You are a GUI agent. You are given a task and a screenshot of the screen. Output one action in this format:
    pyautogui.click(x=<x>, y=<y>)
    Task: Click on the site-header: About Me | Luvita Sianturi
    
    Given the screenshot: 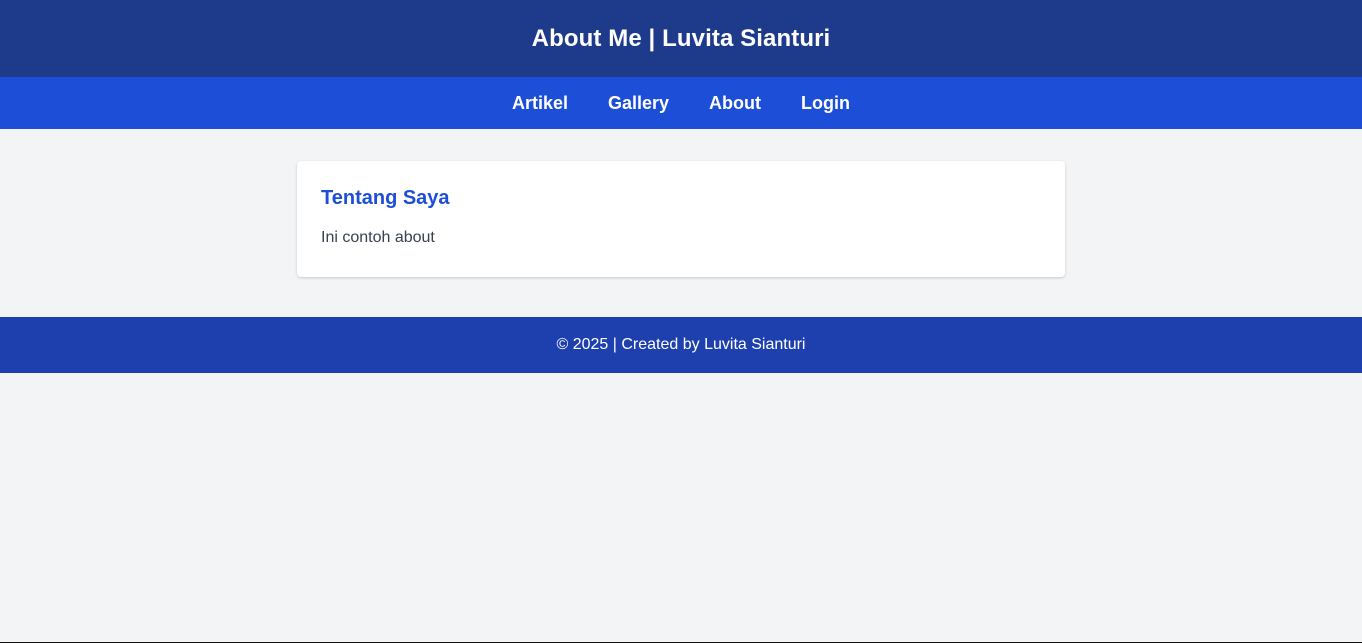 What is the action you would take?
    pyautogui.click(x=681, y=38)
    